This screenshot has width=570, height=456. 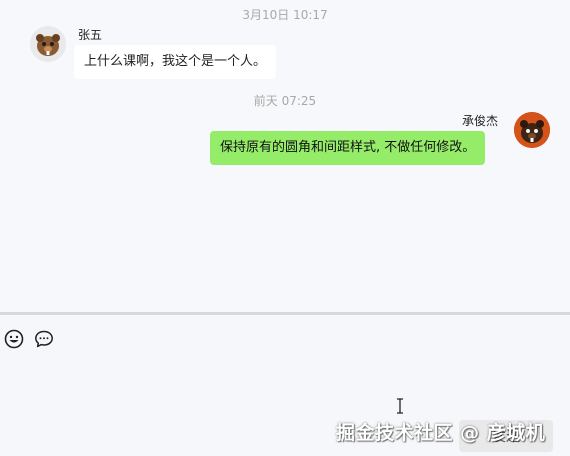 I want to click on text-cursor-icon, so click(x=400, y=406).